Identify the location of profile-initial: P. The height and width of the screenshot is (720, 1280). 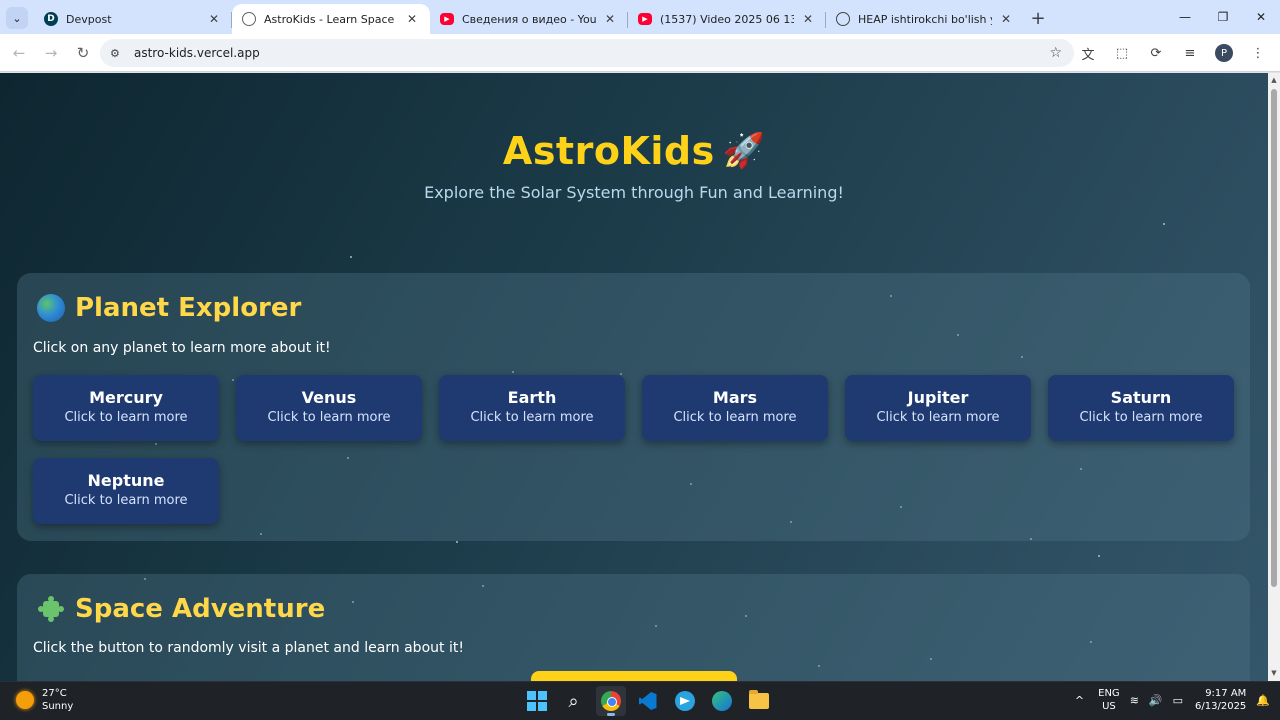
(1224, 53).